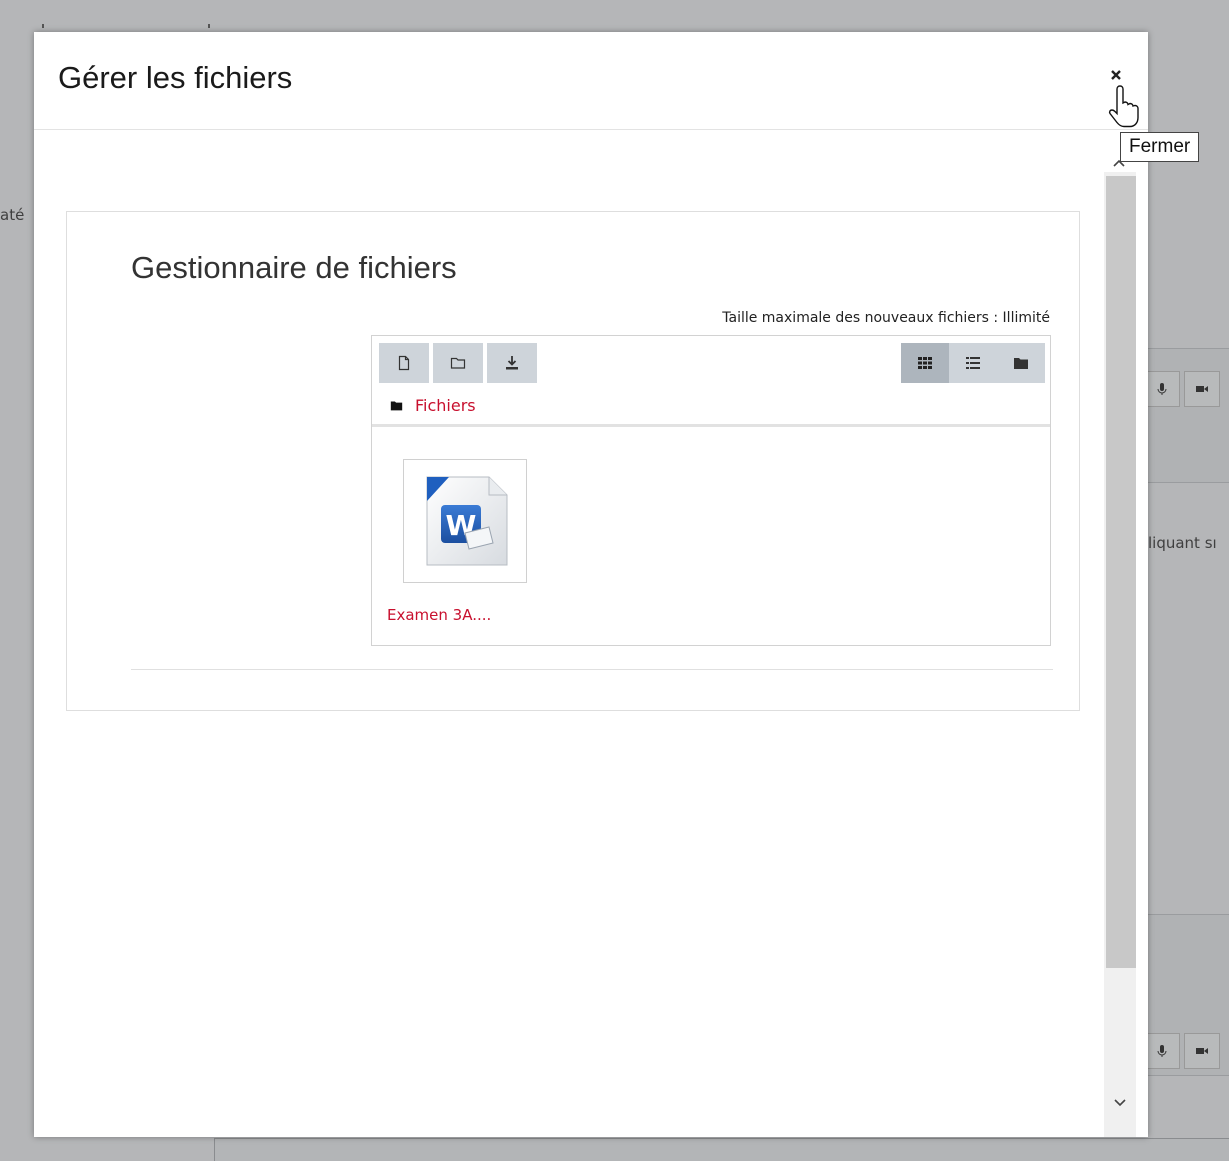 The width and height of the screenshot is (1229, 1161). Describe the element at coordinates (1121, 572) in the screenshot. I see `scrollbar-thumb` at that location.